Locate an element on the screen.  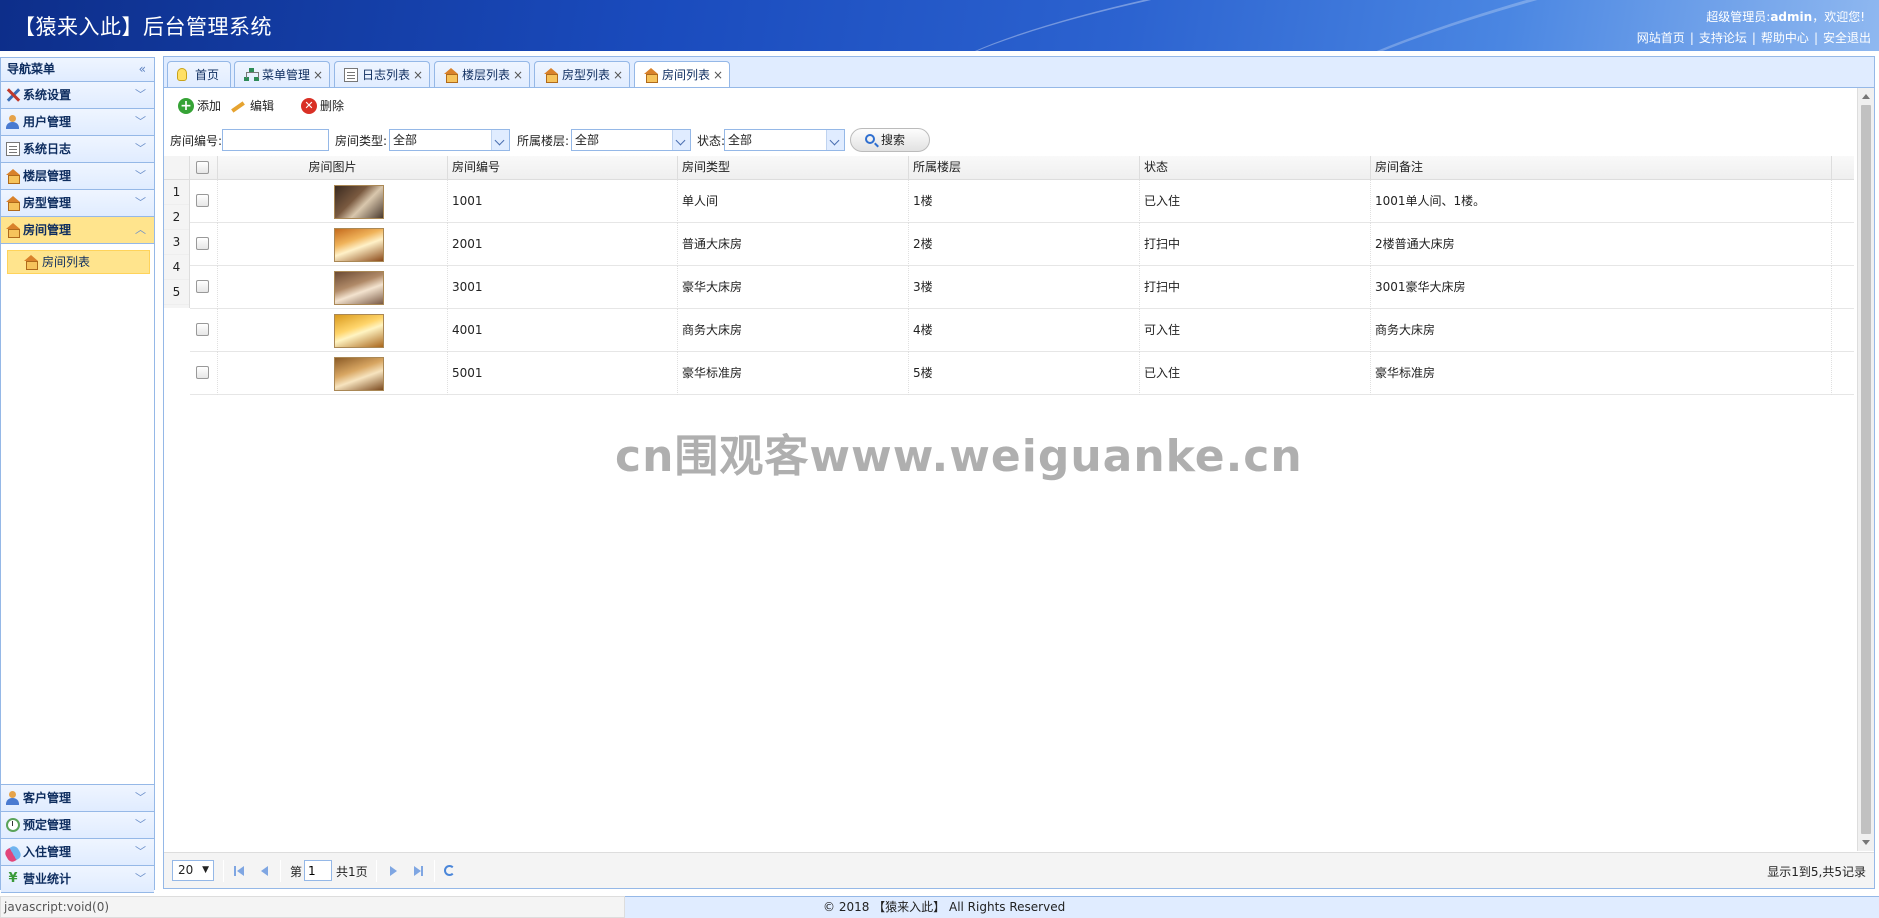
first-page-icon is located at coordinates (239, 871).